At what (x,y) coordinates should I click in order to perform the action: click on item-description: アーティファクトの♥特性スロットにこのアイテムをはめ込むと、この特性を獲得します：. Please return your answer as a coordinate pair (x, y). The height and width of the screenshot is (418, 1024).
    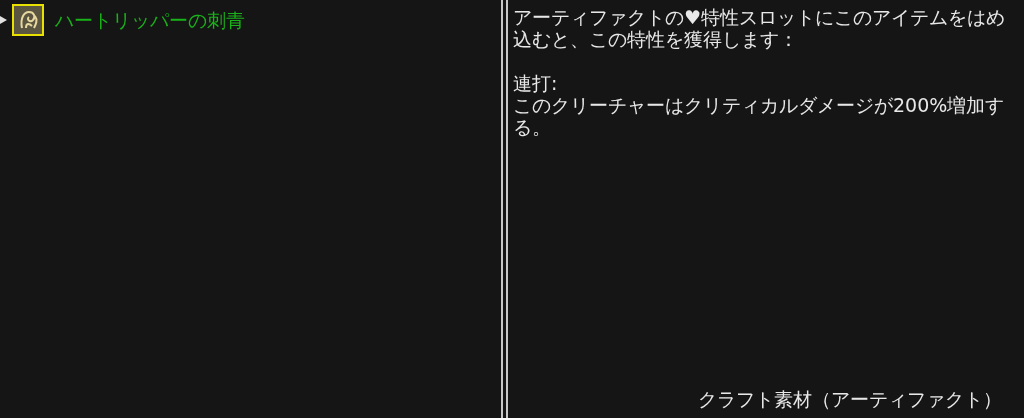
    Looking at the image, I should click on (760, 28).